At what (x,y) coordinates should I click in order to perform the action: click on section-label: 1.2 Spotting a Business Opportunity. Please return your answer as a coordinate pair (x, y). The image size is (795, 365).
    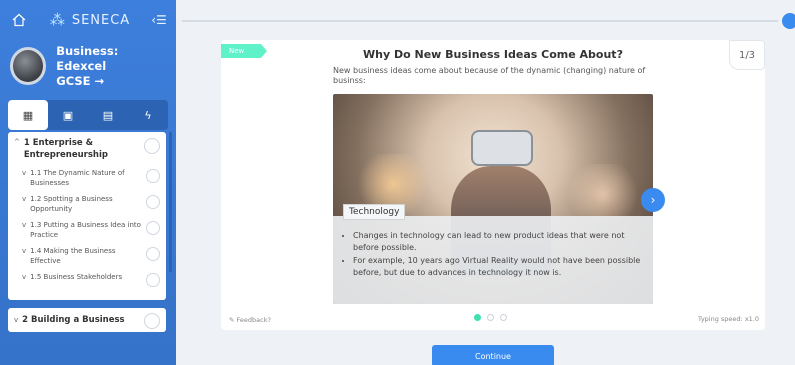
    Looking at the image, I should click on (71, 204).